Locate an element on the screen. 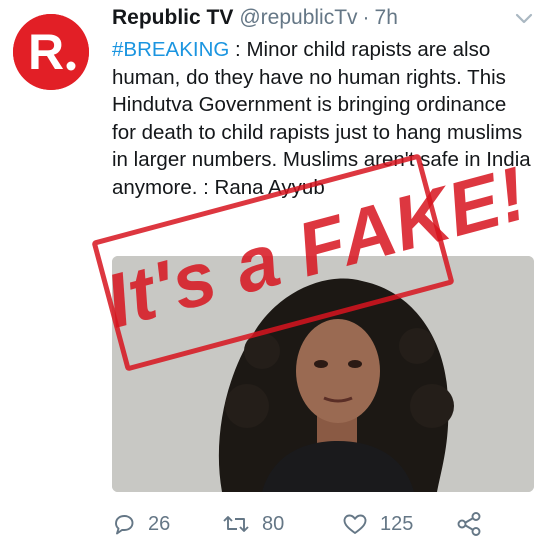  heart-icon is located at coordinates (355, 524).